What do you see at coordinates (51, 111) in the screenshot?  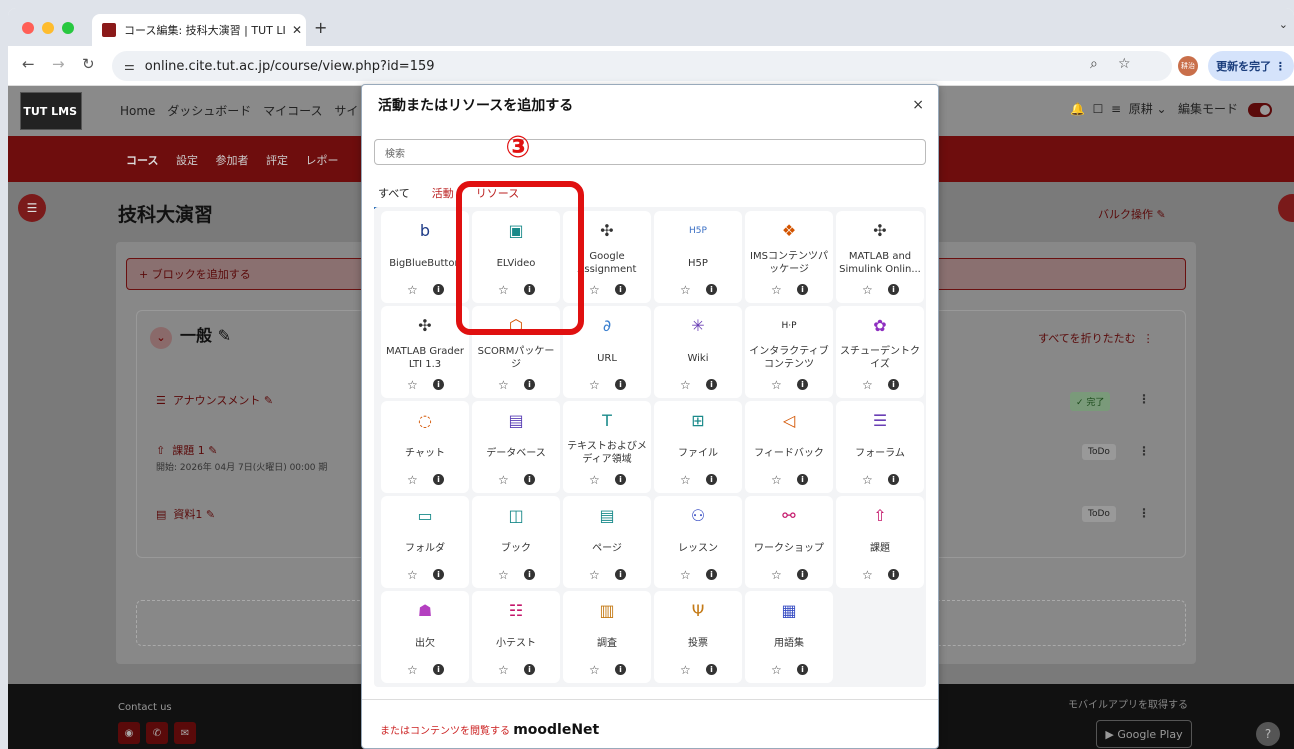 I see `site-logo: TUT LMS` at bounding box center [51, 111].